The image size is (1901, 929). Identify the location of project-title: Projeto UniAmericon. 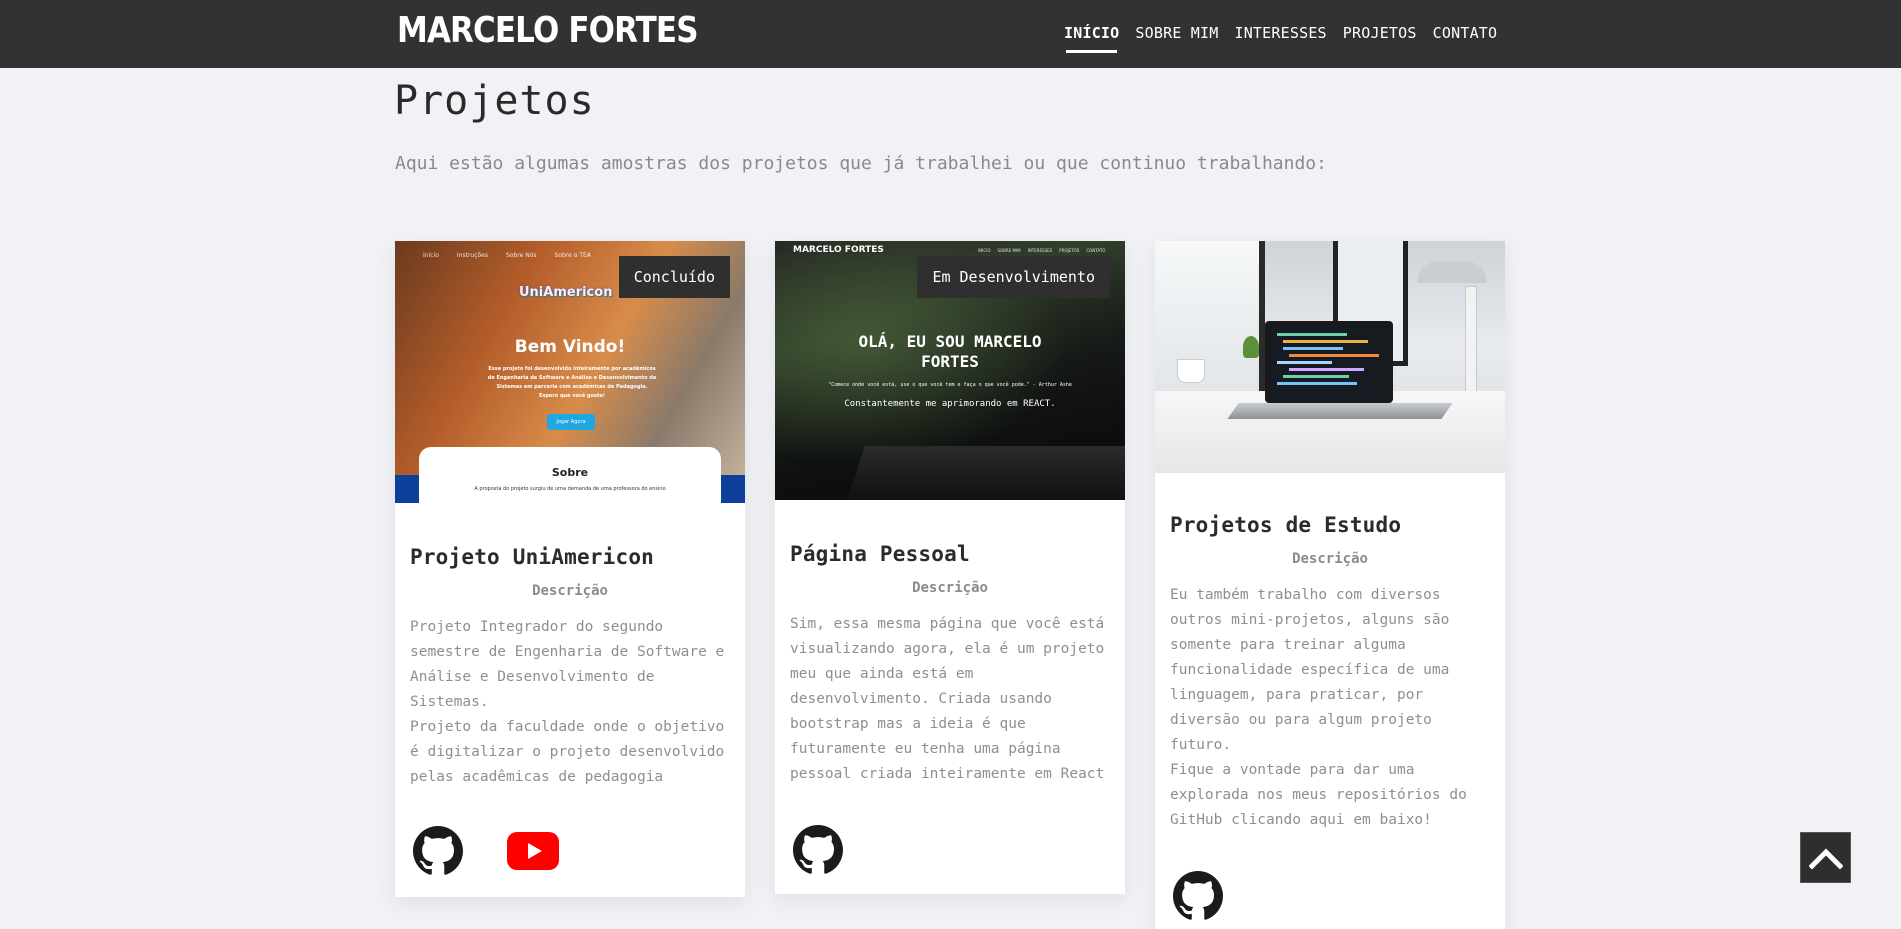
(532, 557).